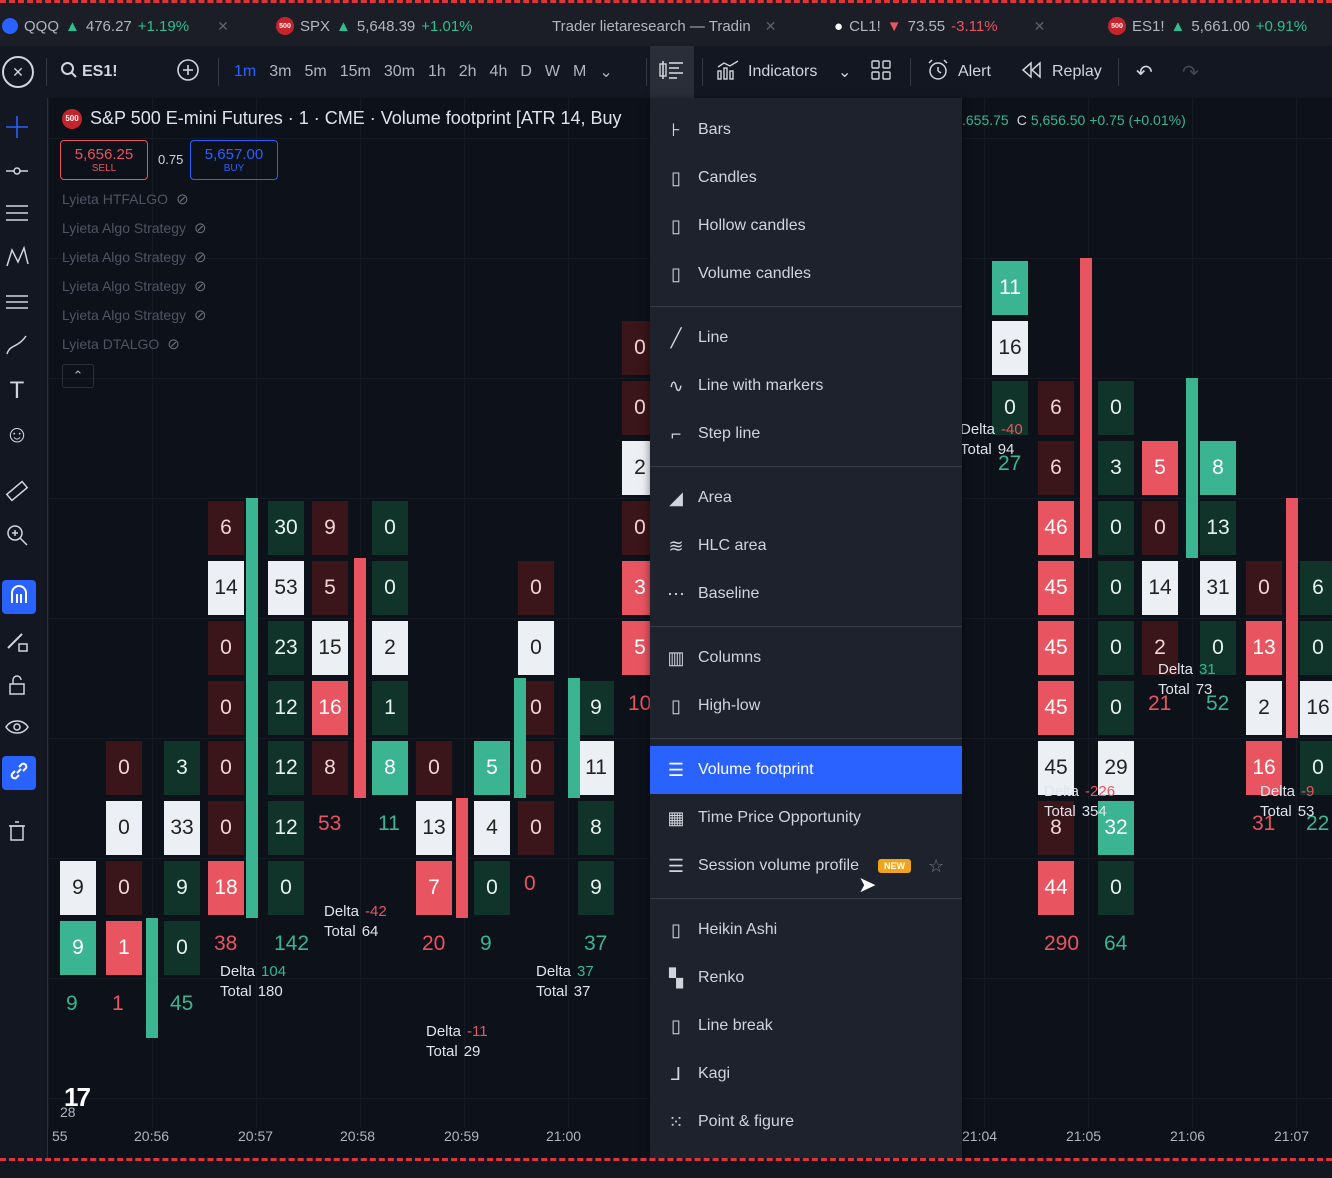 Image resolution: width=1332 pixels, height=1178 pixels. I want to click on menu-item-kagi: ⅃ Kagi, so click(806, 1074).